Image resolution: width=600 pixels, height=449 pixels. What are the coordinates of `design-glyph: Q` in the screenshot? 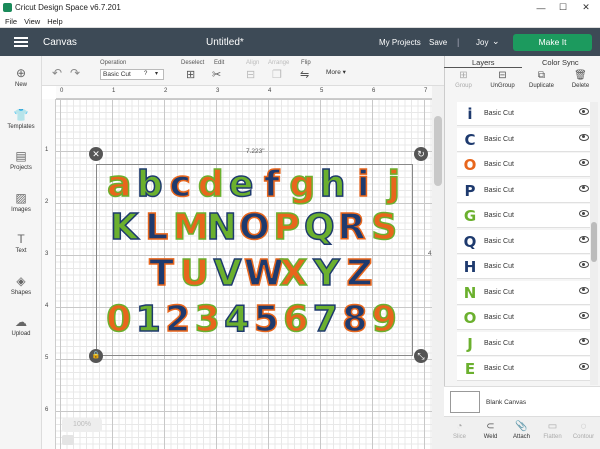 It's located at (319, 228).